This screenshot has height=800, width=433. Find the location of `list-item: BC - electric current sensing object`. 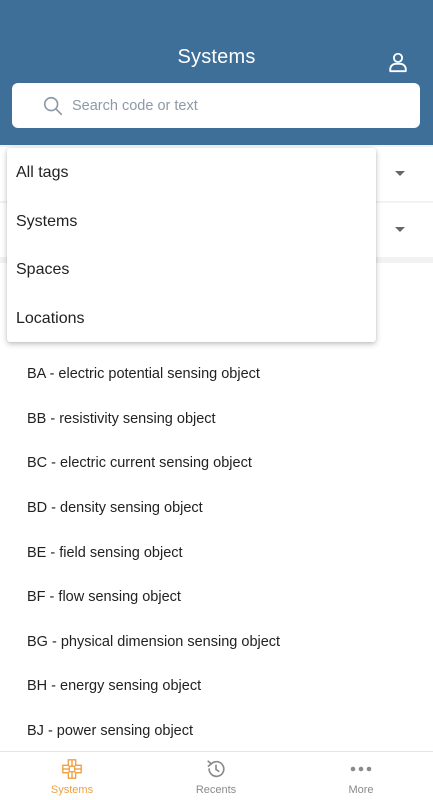

list-item: BC - electric current sensing object is located at coordinates (216, 463).